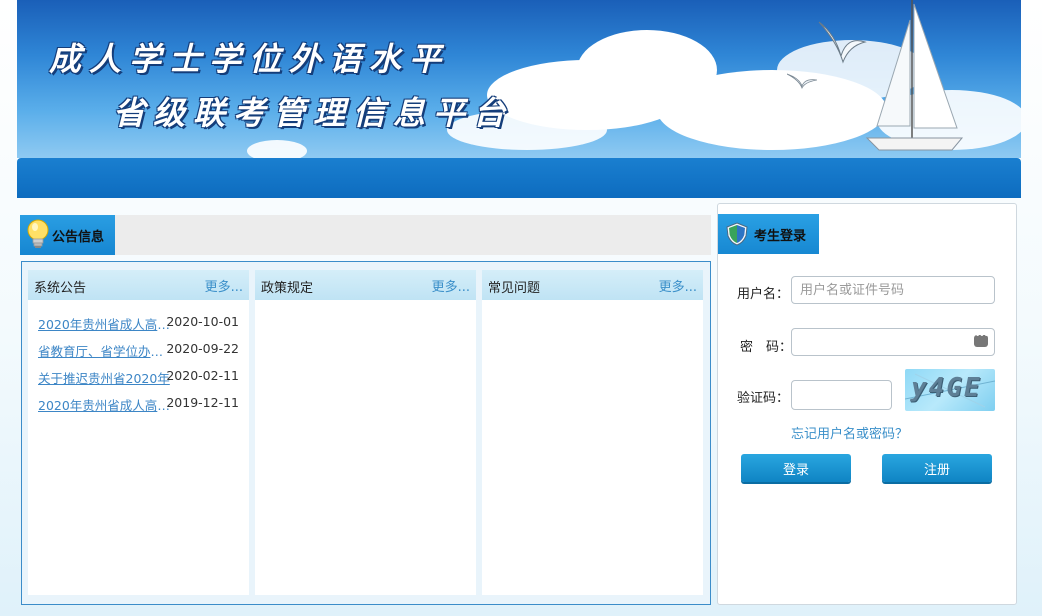  What do you see at coordinates (105, 377) in the screenshot?
I see `news-link: 关于推迟贵州省2020年` at bounding box center [105, 377].